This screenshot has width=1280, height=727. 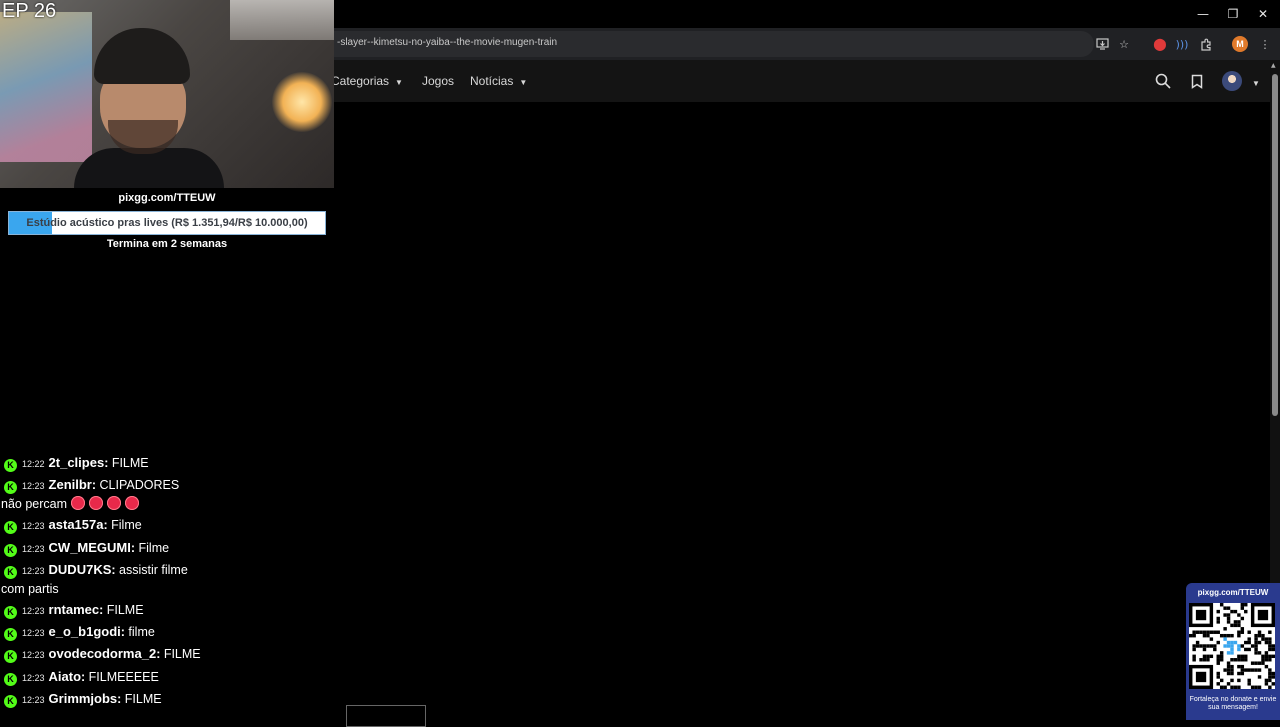 I want to click on chat-username: asta157a, so click(x=76, y=524).